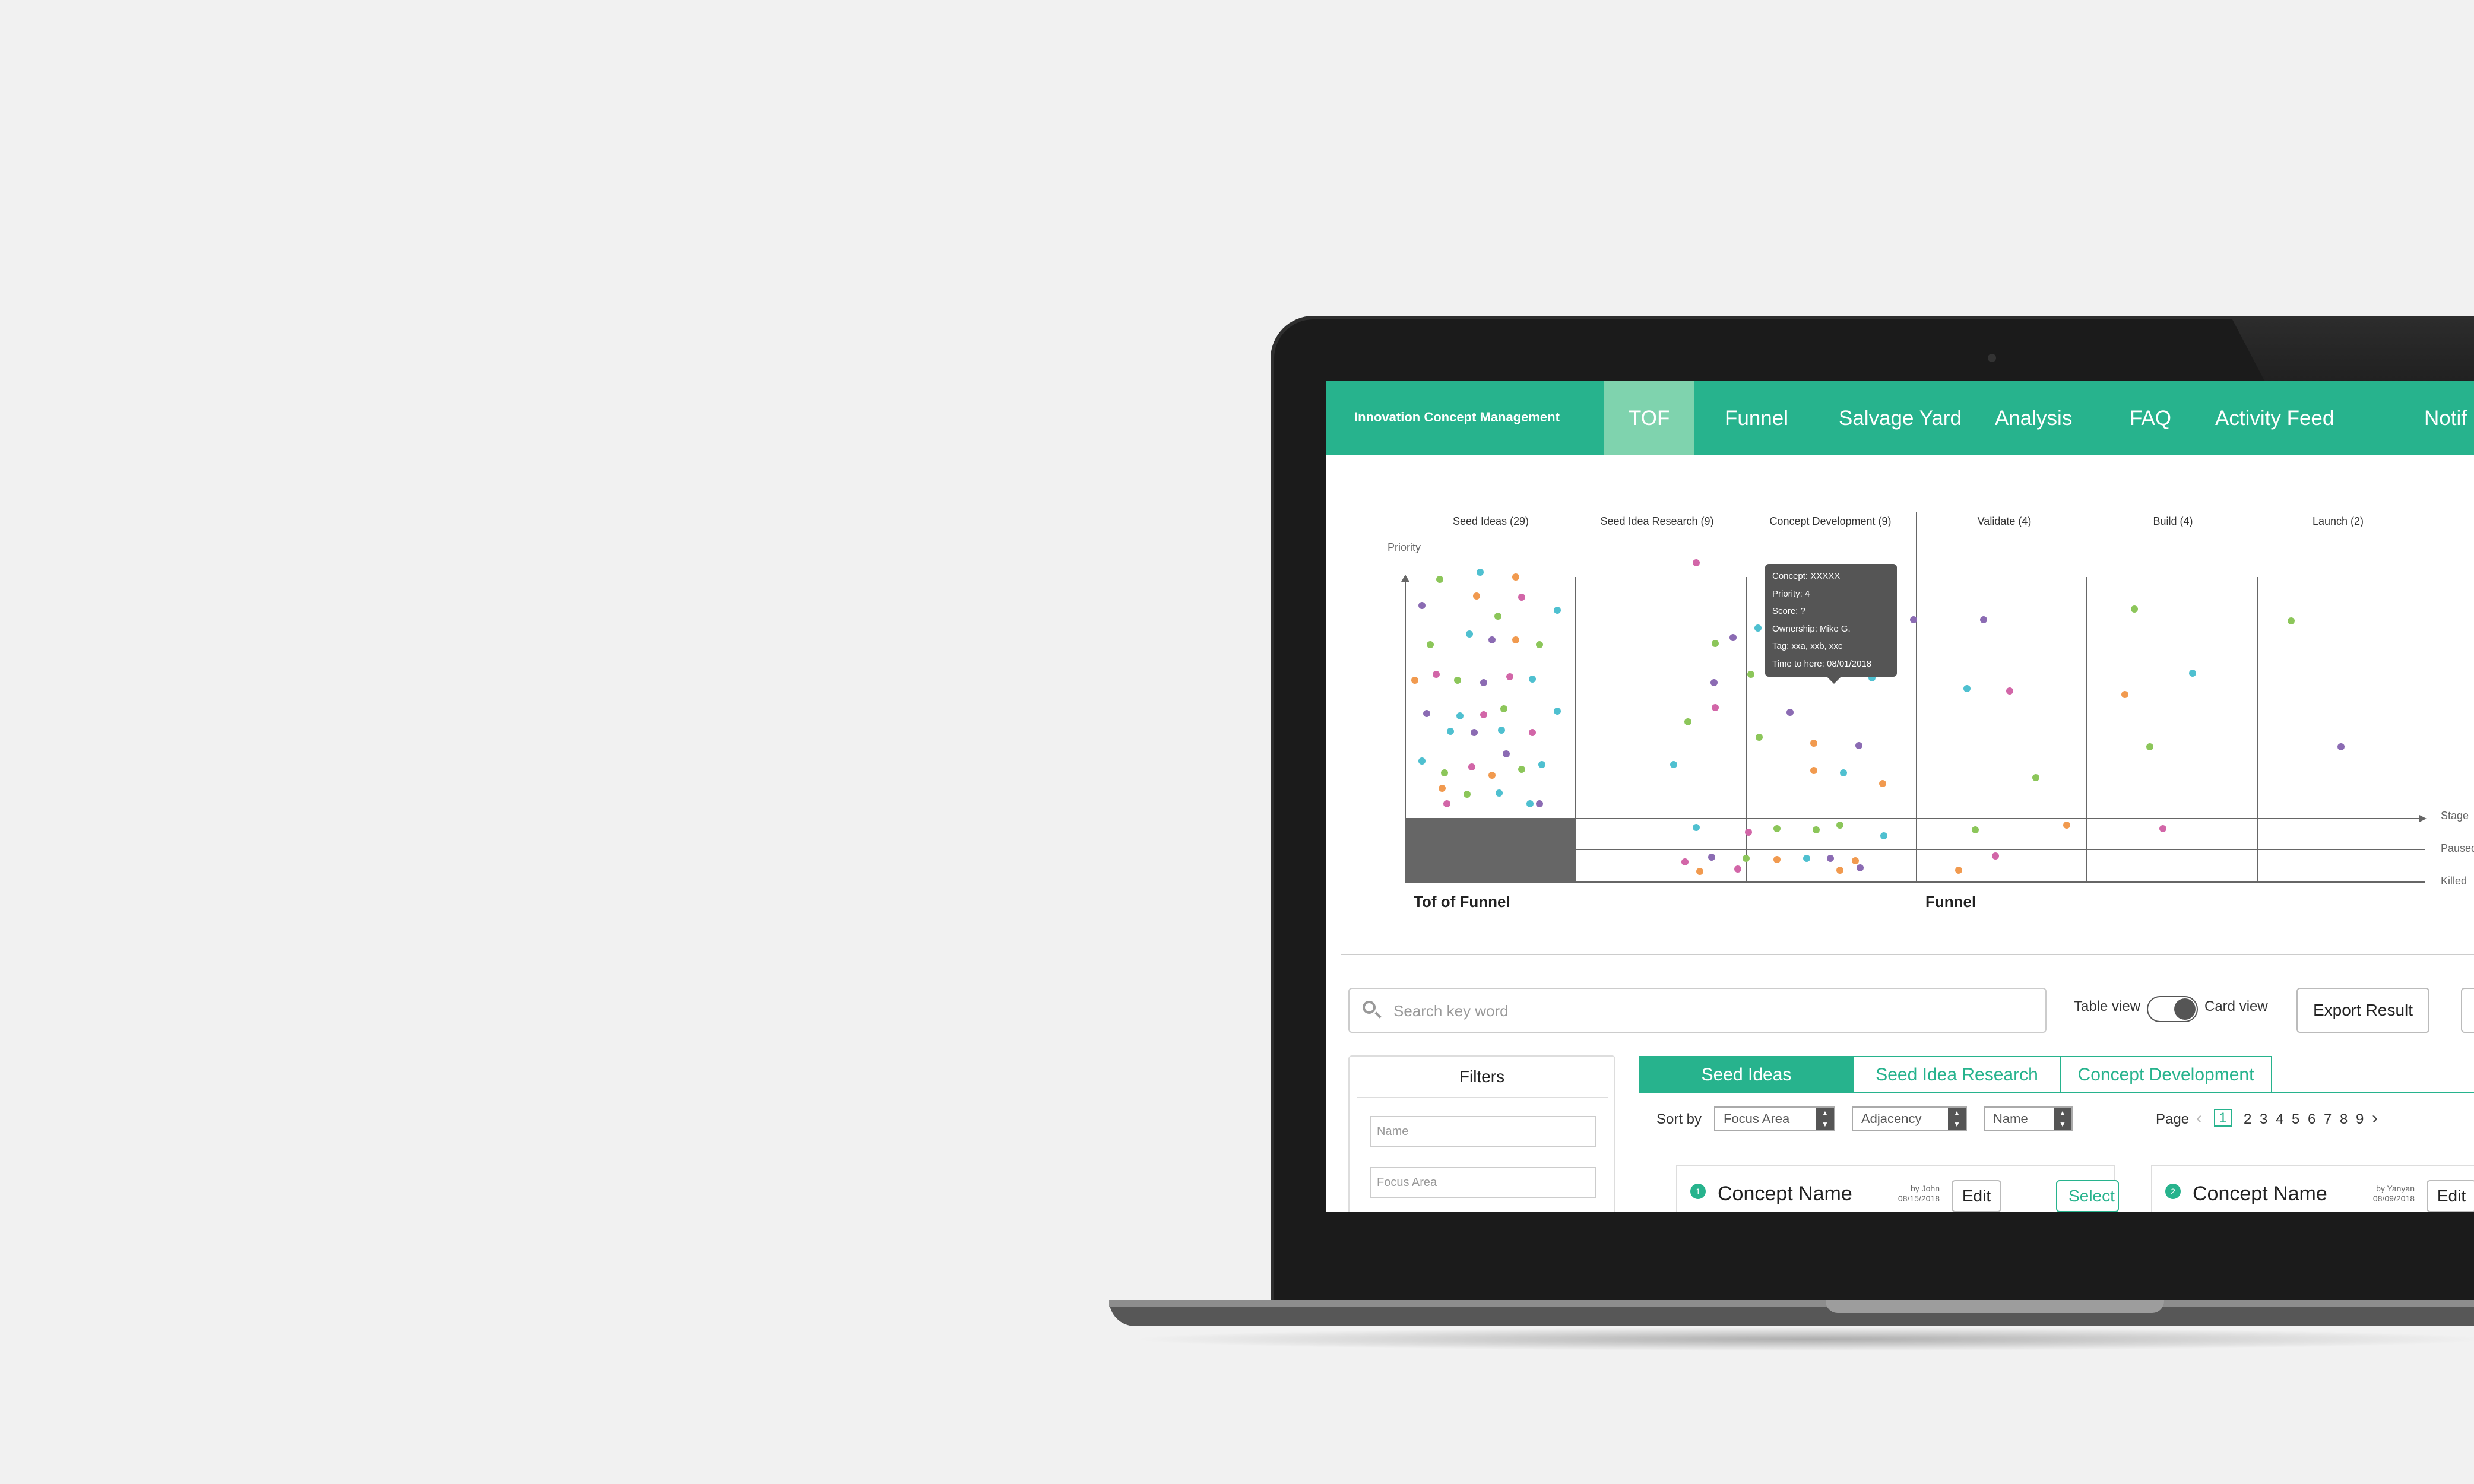 The image size is (2474, 1484). What do you see at coordinates (2328, 1119) in the screenshot?
I see `page-link: 7` at bounding box center [2328, 1119].